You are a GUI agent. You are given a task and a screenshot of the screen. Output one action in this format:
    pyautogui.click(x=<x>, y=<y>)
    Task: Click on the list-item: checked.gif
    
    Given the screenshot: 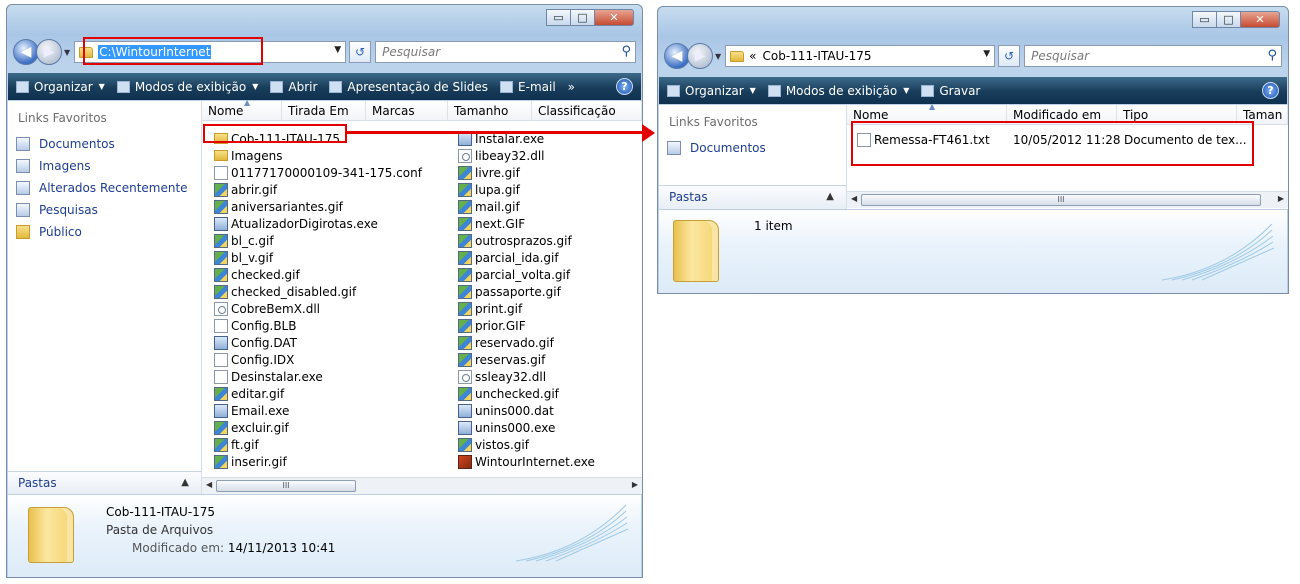 What is the action you would take?
    pyautogui.click(x=257, y=274)
    